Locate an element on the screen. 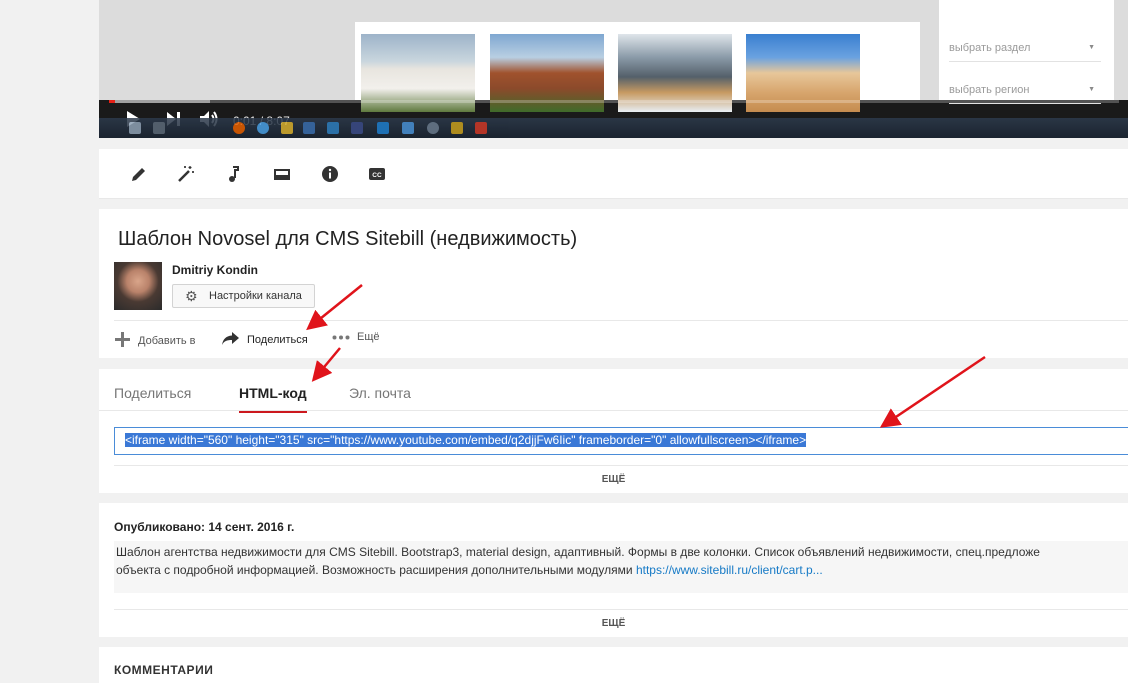 This screenshot has width=1128, height=683. browser-icon is located at coordinates (263, 128).